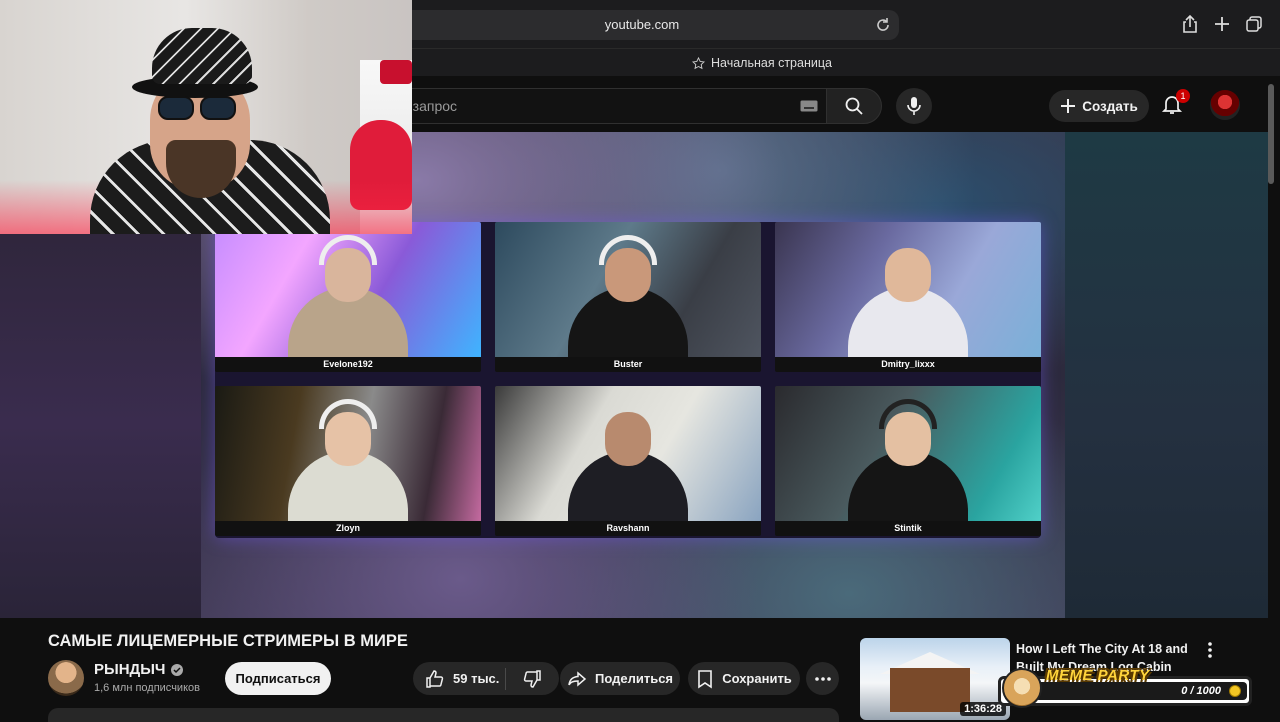 This screenshot has width=1280, height=722. I want to click on channel-name-row: РЫНДЫЧ, so click(139, 669).